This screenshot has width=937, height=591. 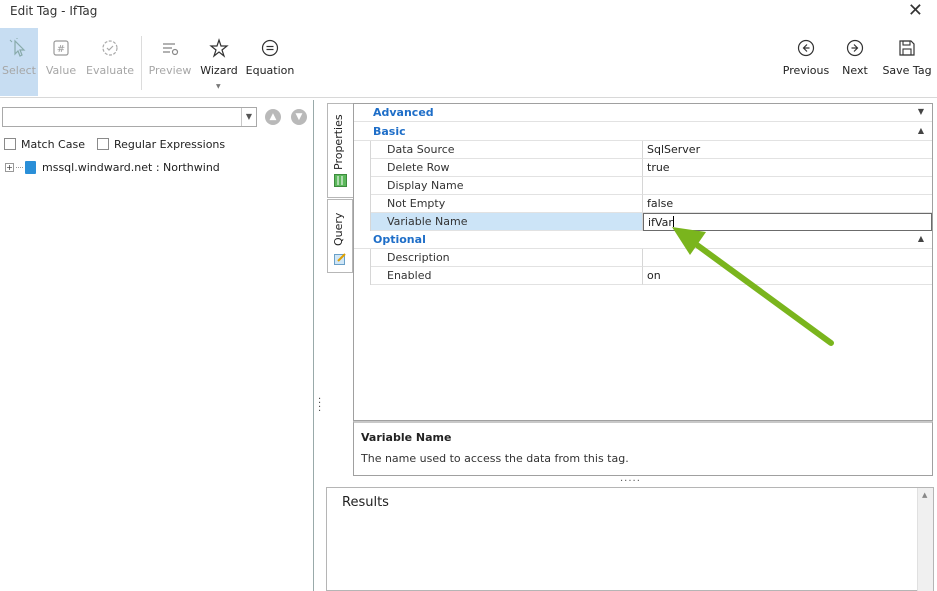 I want to click on property-row-enabled: Enabled on, so click(x=643, y=276).